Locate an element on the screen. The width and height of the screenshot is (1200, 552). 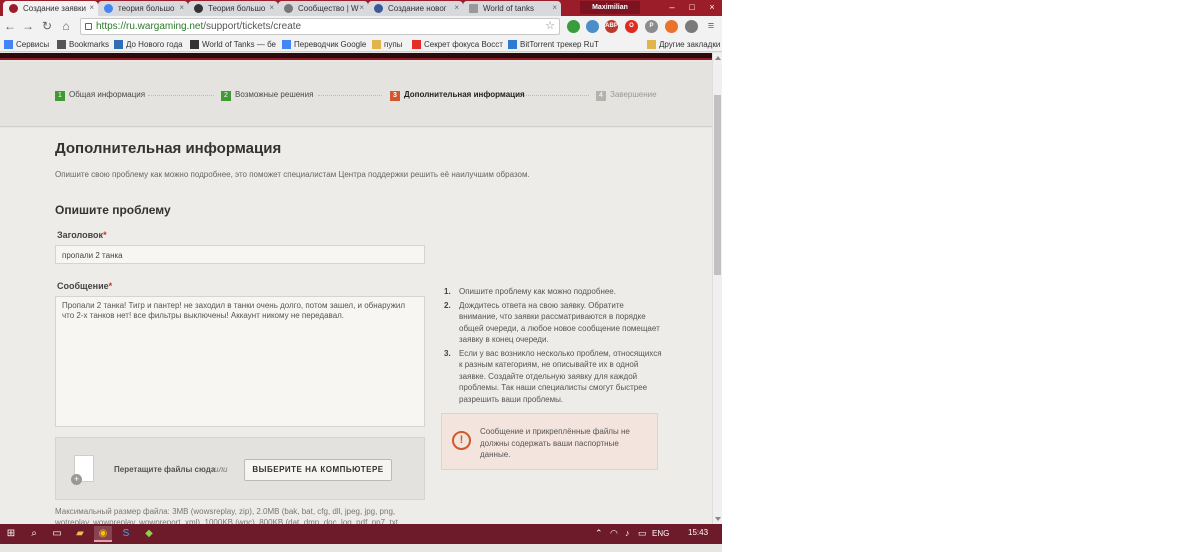
scroll-up-icon is located at coordinates (718, 58).